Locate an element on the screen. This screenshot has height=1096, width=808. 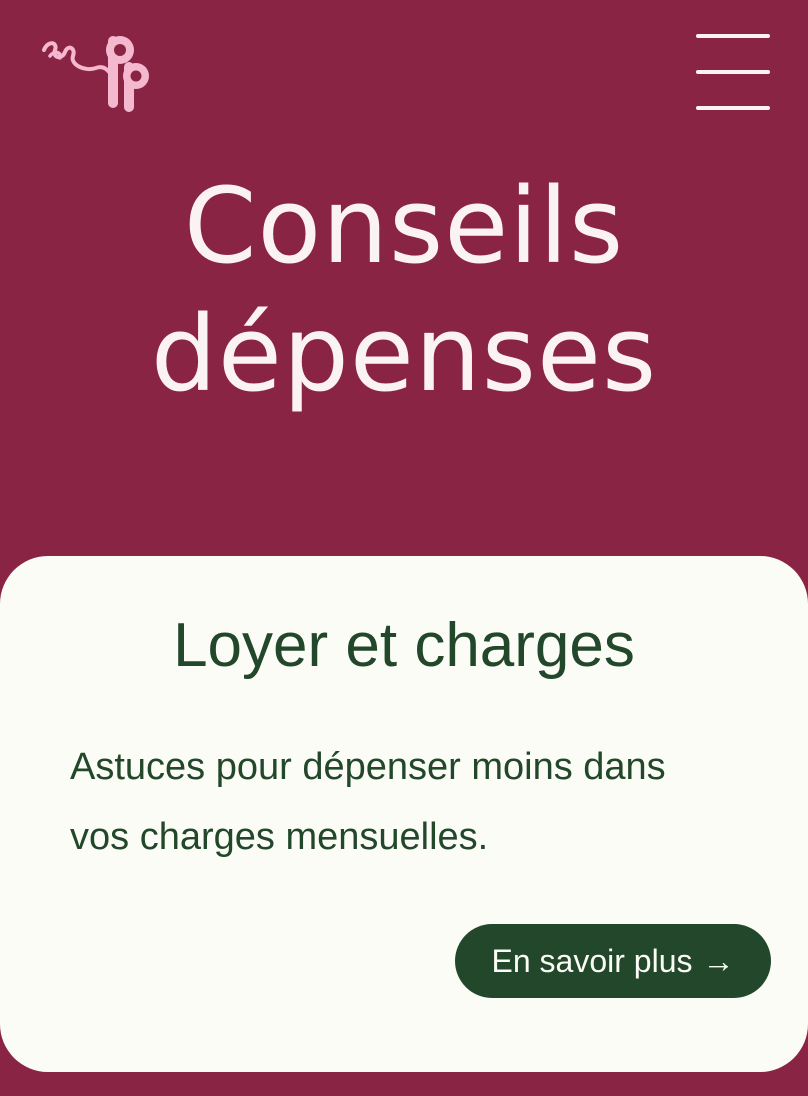
hamburger-menu-icon is located at coordinates (733, 36).